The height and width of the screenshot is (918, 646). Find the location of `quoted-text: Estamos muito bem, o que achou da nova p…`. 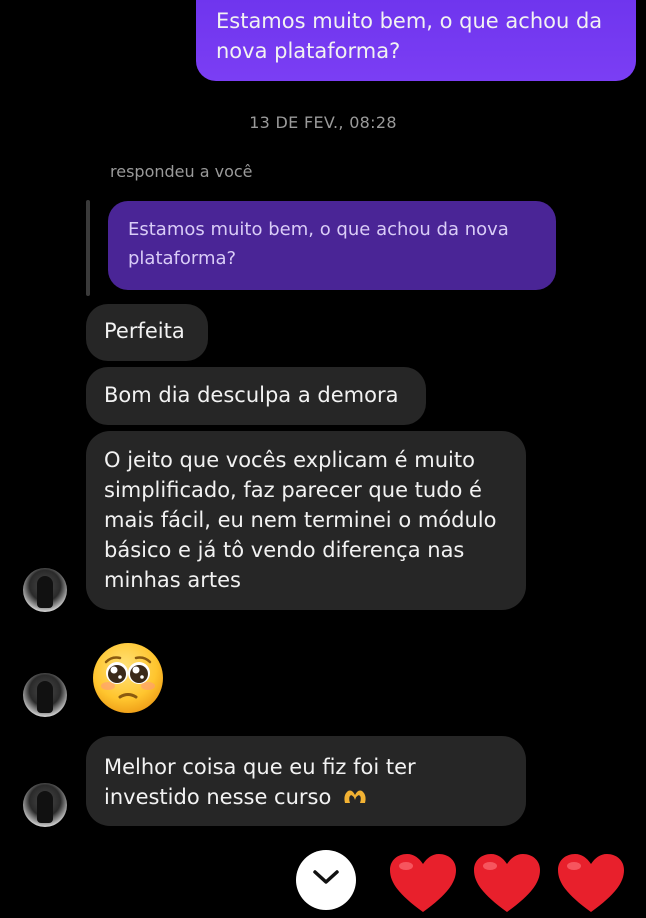

quoted-text: Estamos muito bem, o que achou da nova p… is located at coordinates (318, 244).